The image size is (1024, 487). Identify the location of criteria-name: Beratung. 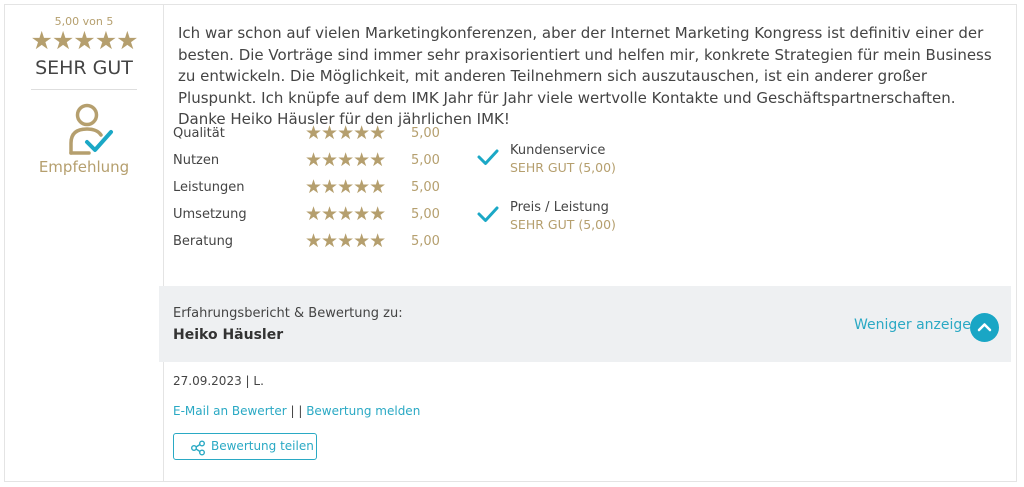
(203, 241).